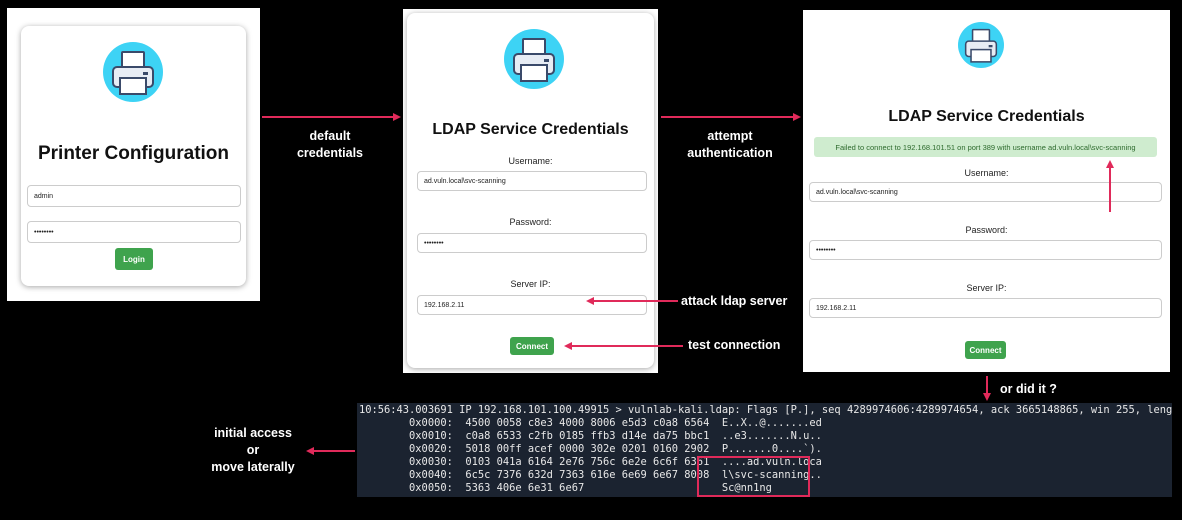 The width and height of the screenshot is (1182, 520). What do you see at coordinates (1028, 389) in the screenshot?
I see `annotation-or-did-it: or did it ?` at bounding box center [1028, 389].